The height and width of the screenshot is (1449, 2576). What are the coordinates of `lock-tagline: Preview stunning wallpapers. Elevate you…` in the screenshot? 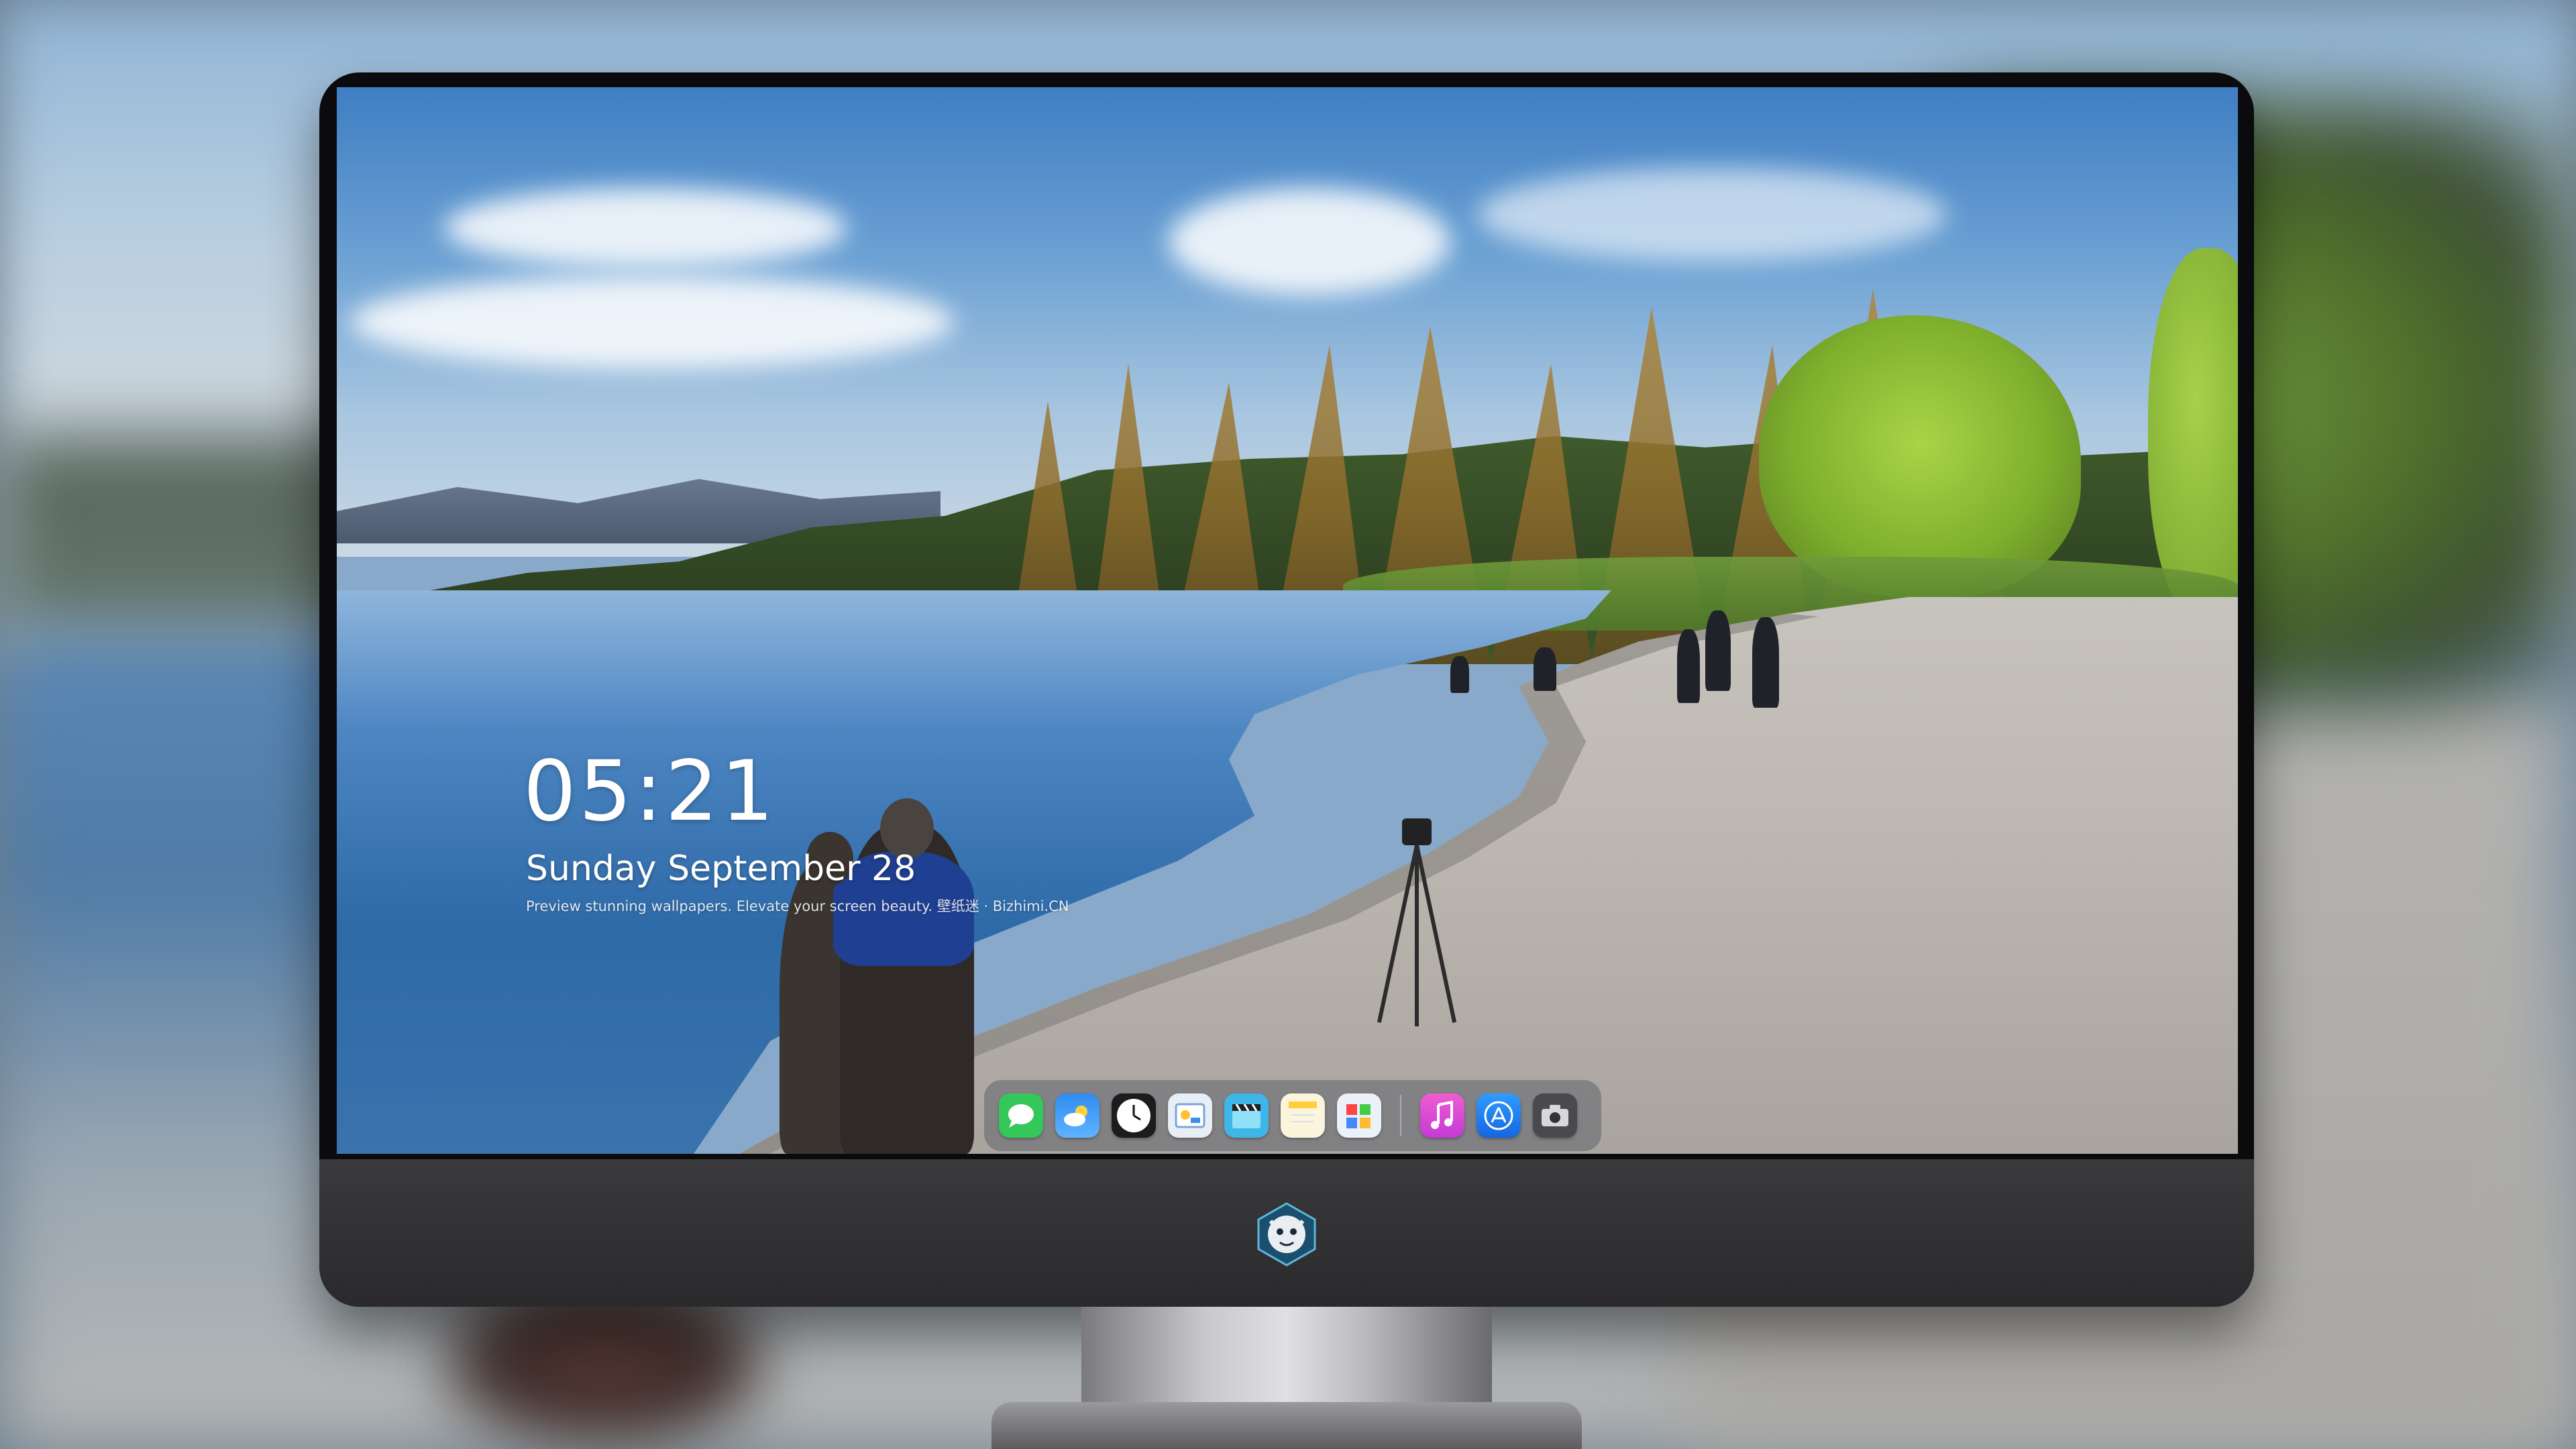 It's located at (797, 906).